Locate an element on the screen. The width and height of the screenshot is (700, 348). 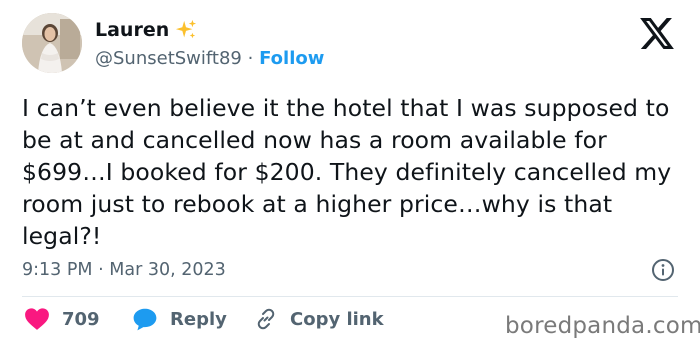
tweet-time: 9:13 PM is located at coordinates (57, 270).